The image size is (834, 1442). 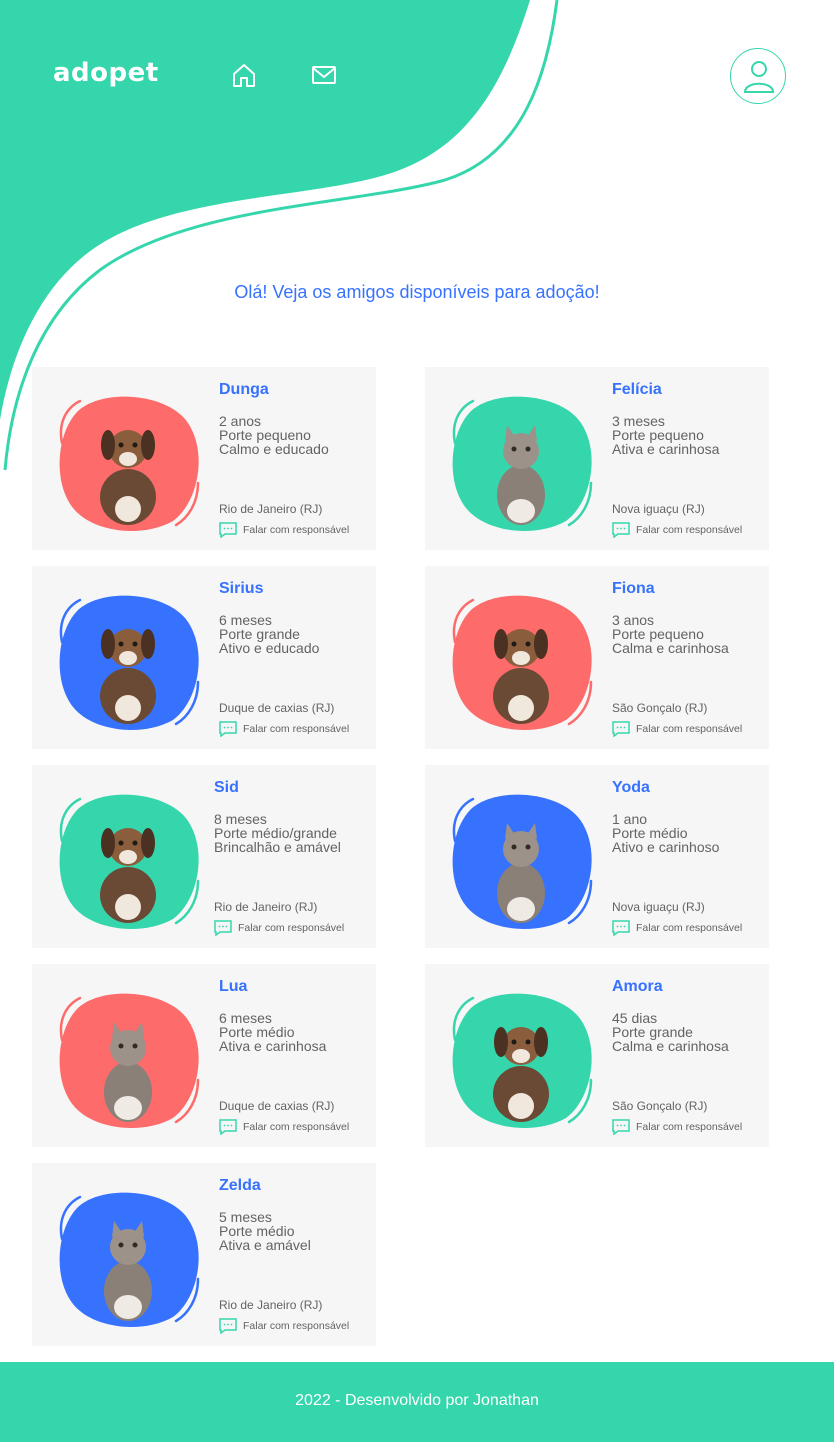 I want to click on pet-name: Sirius, so click(x=241, y=588).